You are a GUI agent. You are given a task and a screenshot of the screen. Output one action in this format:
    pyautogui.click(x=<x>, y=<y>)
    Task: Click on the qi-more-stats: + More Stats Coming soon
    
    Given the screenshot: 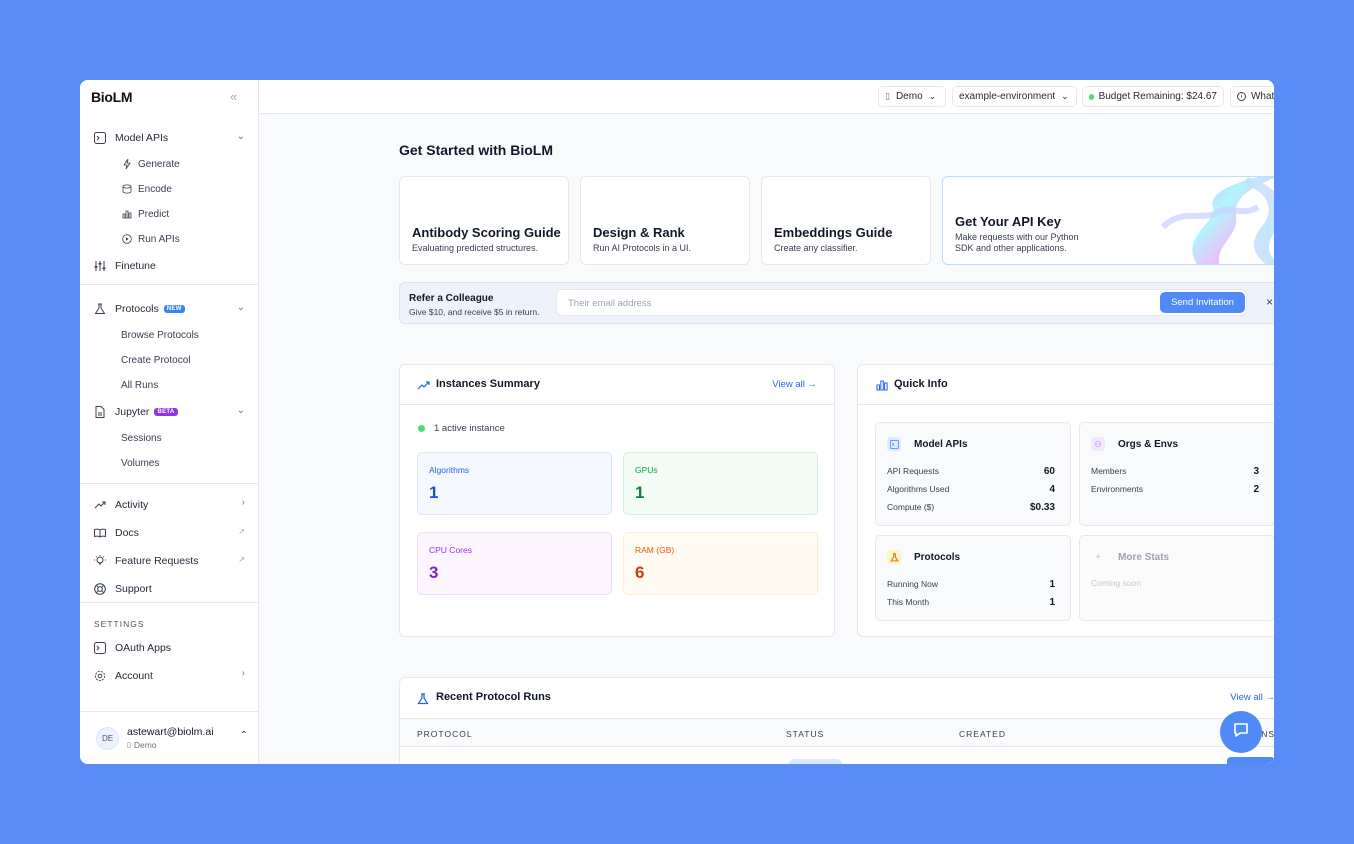 What is the action you would take?
    pyautogui.click(x=1176, y=578)
    